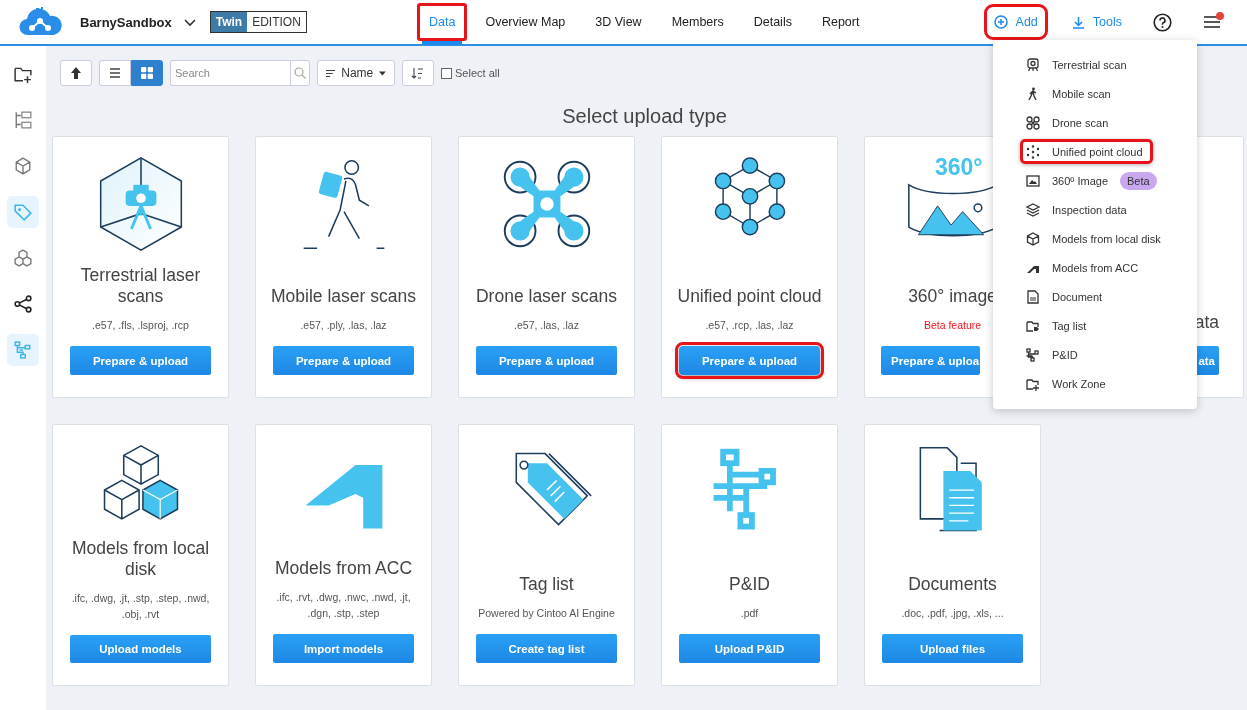 This screenshot has width=1247, height=710. I want to click on nav-tab: Details, so click(772, 22).